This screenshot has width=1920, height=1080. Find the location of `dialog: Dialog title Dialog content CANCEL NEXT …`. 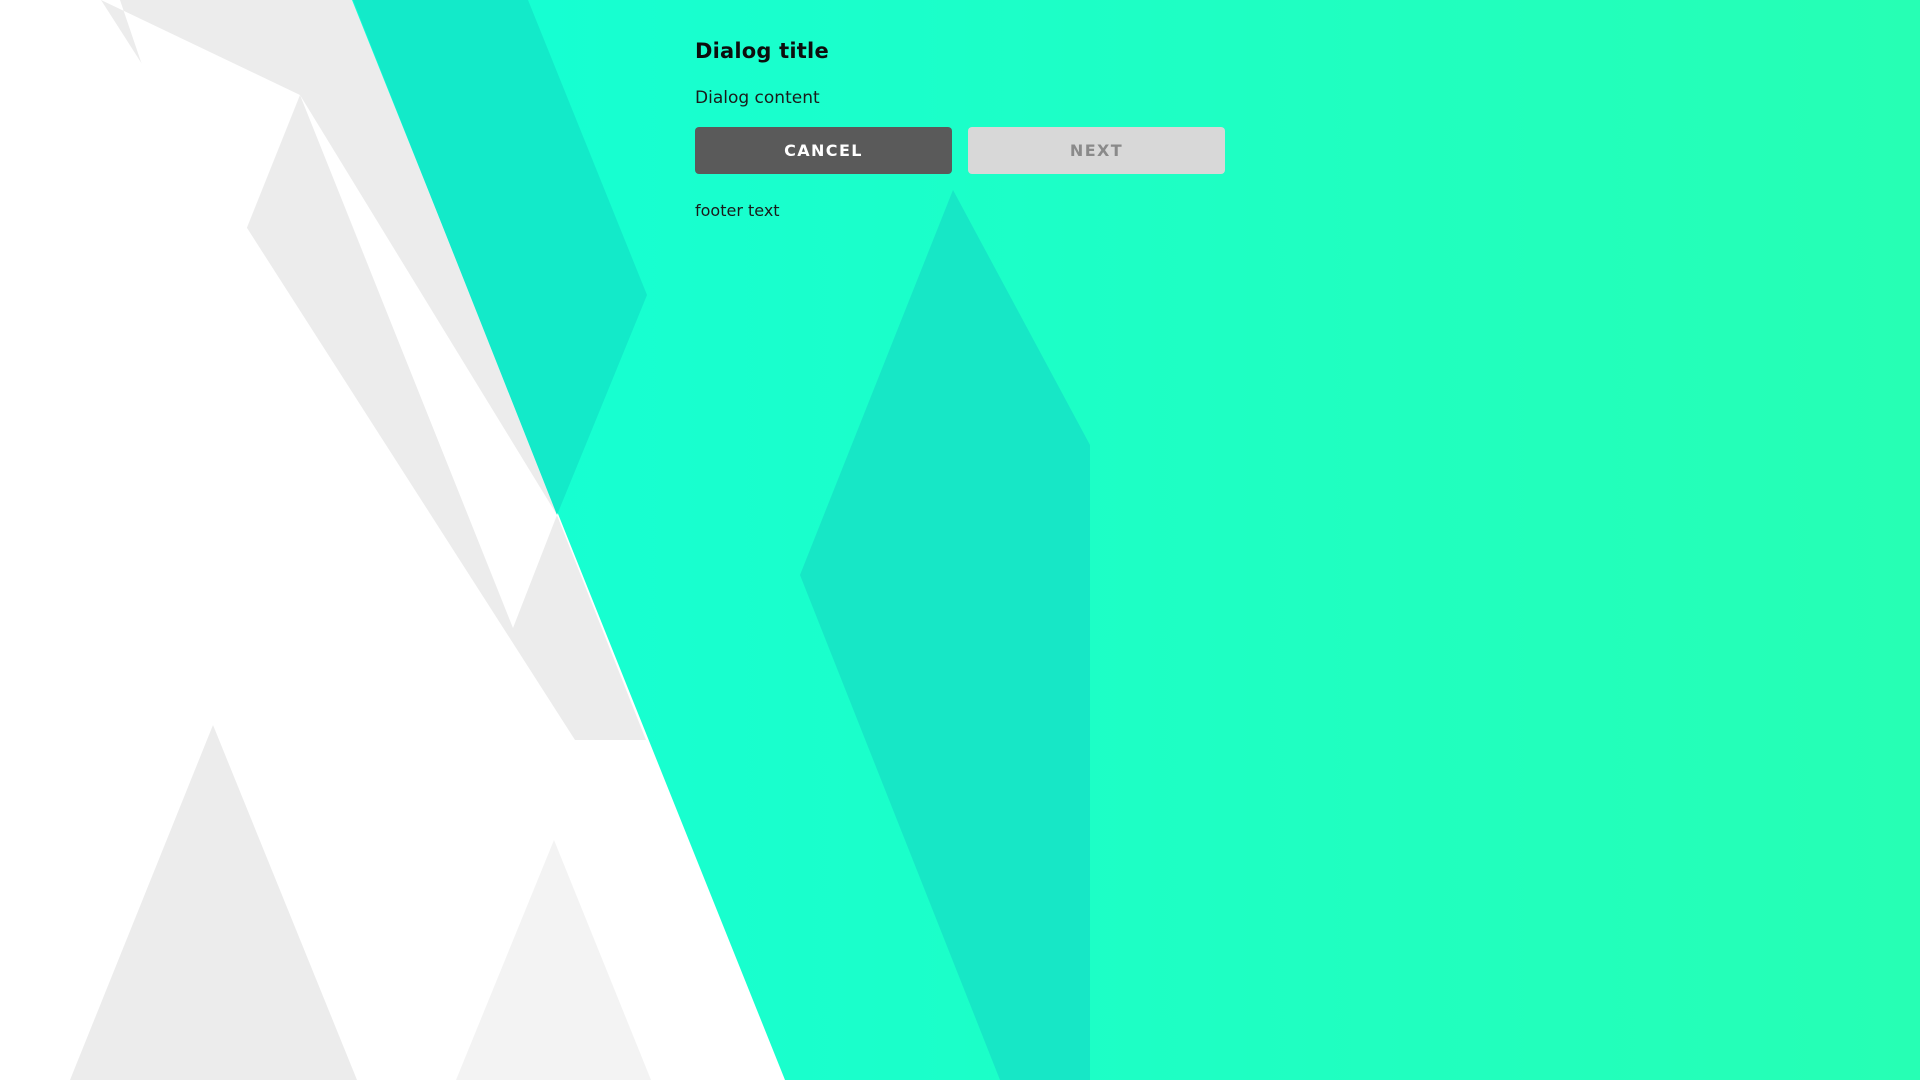

dialog: Dialog title Dialog content CANCEL NEXT … is located at coordinates (960, 129).